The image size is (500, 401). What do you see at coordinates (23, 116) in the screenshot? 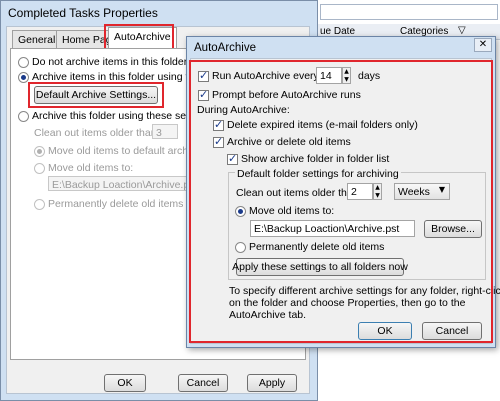
I see `radio-archive-custom` at bounding box center [23, 116].